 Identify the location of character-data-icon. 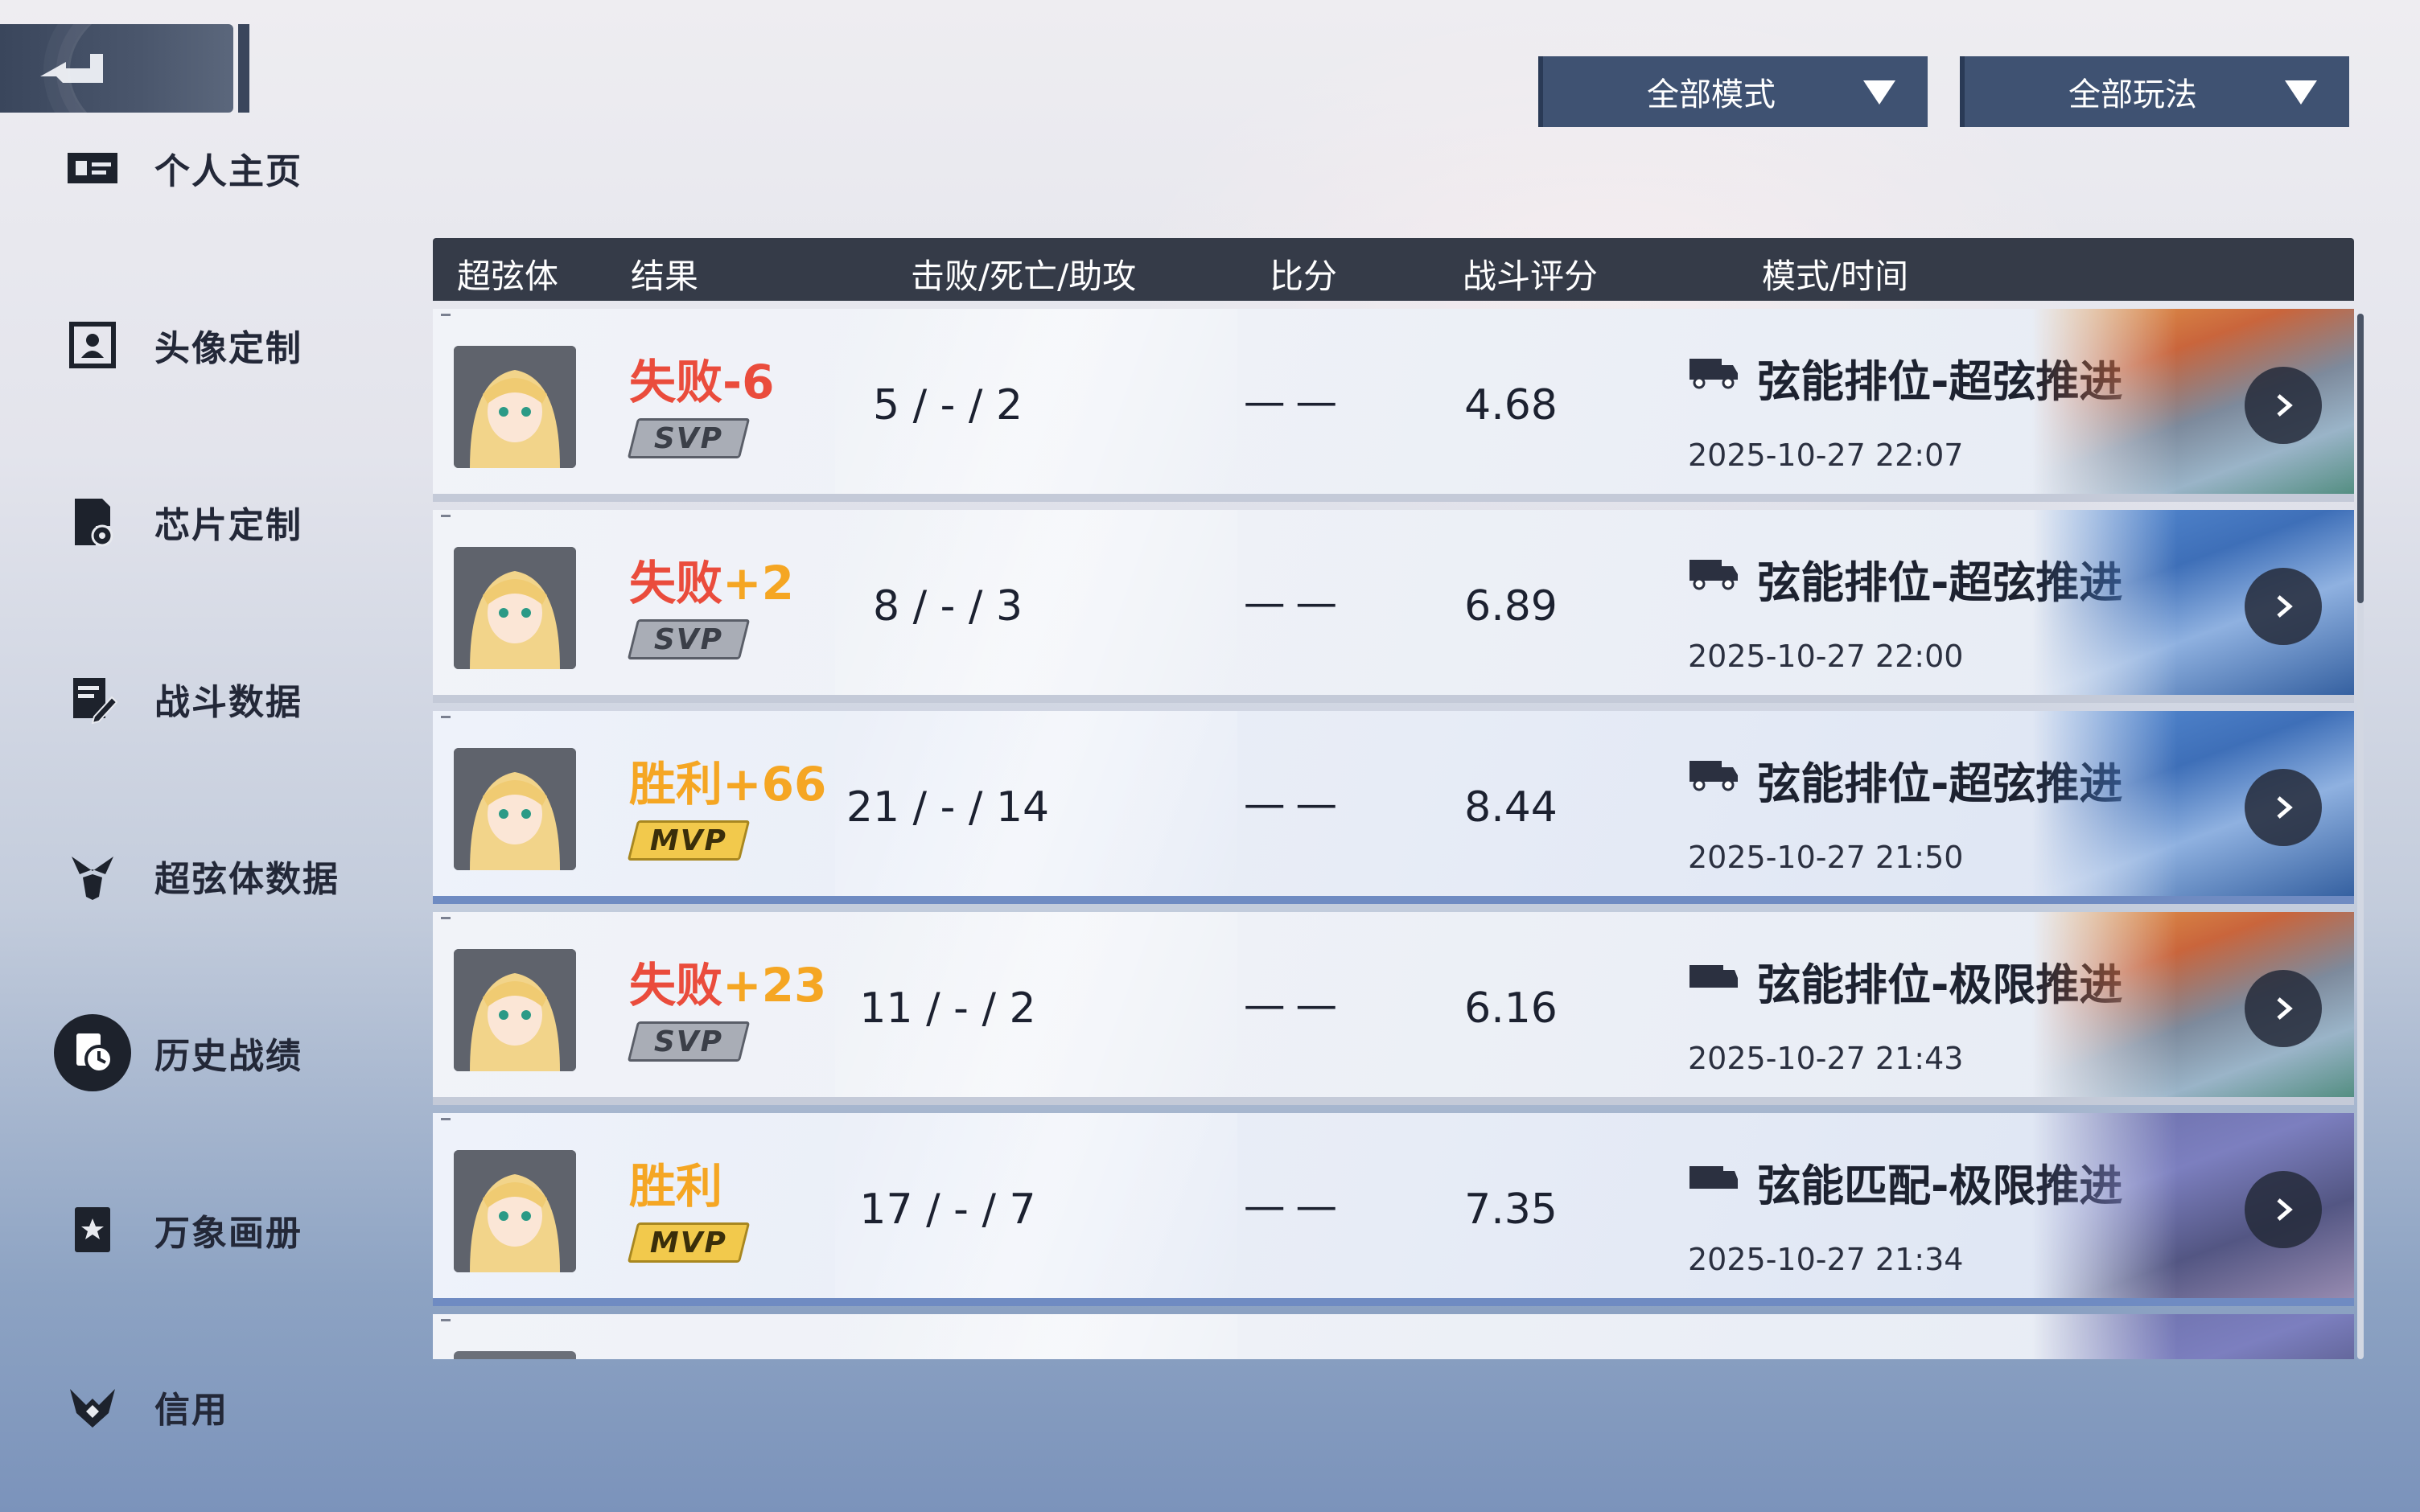
(92, 876).